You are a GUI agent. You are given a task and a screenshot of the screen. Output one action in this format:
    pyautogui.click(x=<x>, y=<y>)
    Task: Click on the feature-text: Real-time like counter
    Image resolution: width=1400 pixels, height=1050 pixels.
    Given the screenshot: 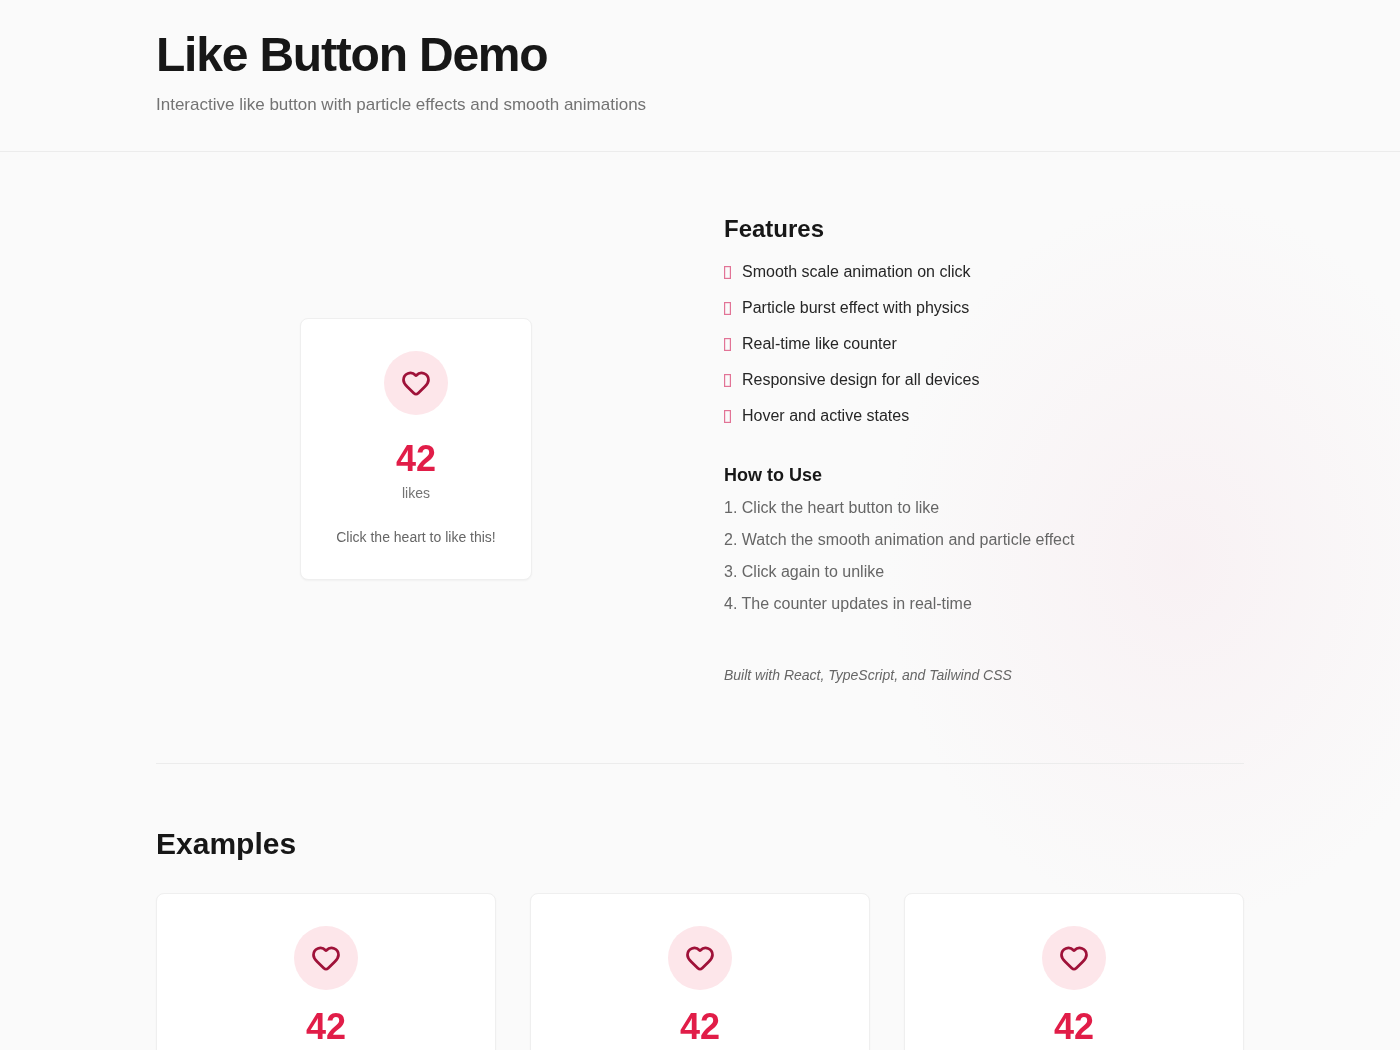 What is the action you would take?
    pyautogui.click(x=819, y=344)
    